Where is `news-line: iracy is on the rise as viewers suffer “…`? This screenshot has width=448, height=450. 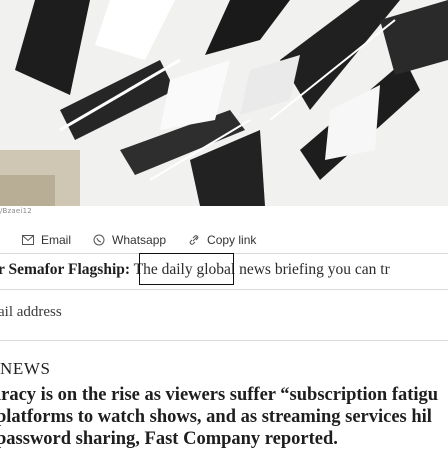
news-line: iracy is on the rise as viewers suffer “… is located at coordinates (219, 395).